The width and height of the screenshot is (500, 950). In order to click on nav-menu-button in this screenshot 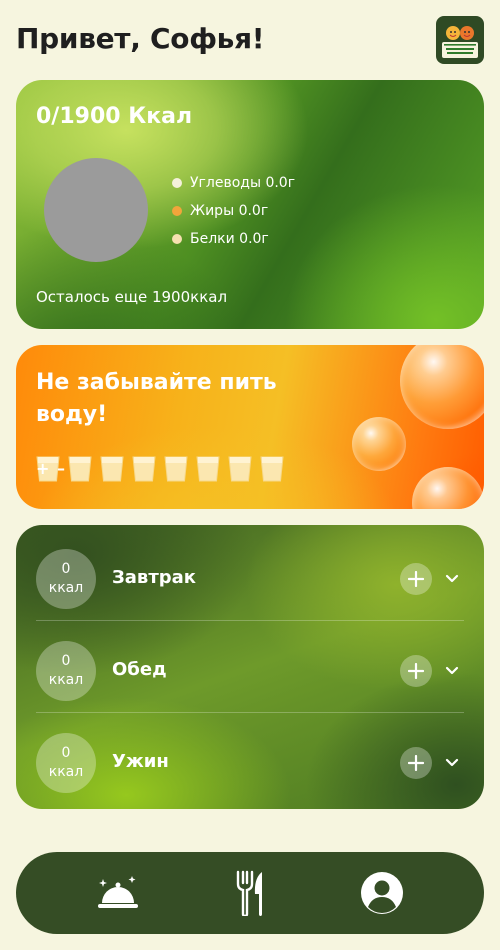, I will do `click(118, 893)`.